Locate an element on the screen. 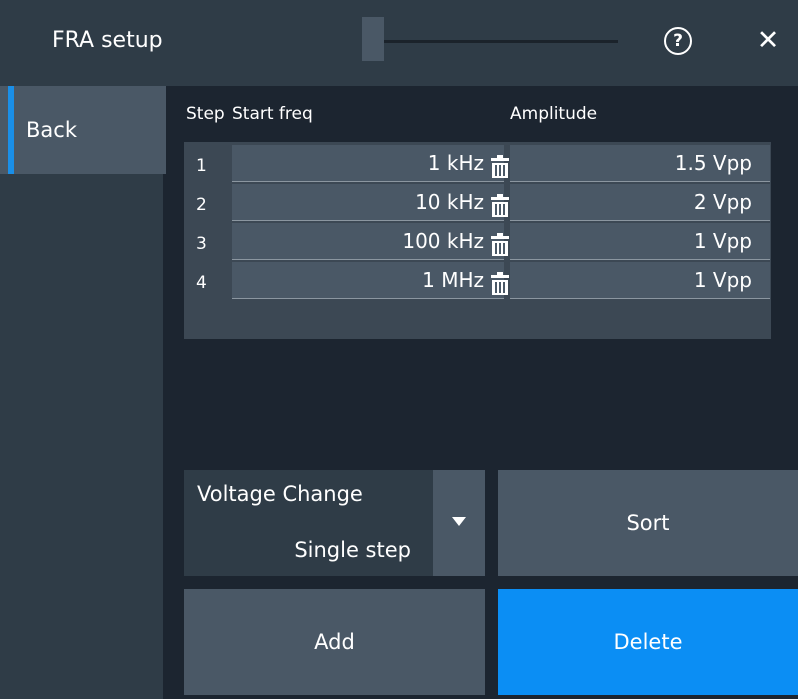 This screenshot has height=699, width=798. divider is located at coordinates (164, 436).